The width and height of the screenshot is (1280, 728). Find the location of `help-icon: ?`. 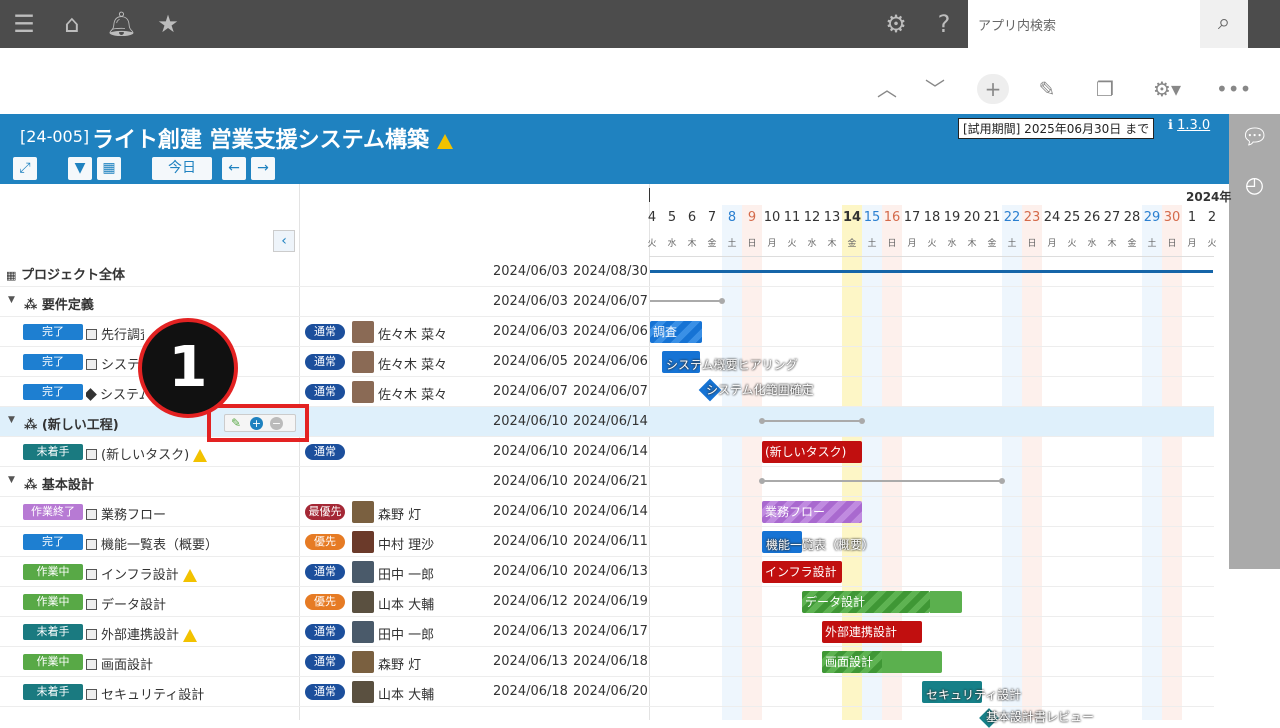

help-icon: ? is located at coordinates (944, 24).